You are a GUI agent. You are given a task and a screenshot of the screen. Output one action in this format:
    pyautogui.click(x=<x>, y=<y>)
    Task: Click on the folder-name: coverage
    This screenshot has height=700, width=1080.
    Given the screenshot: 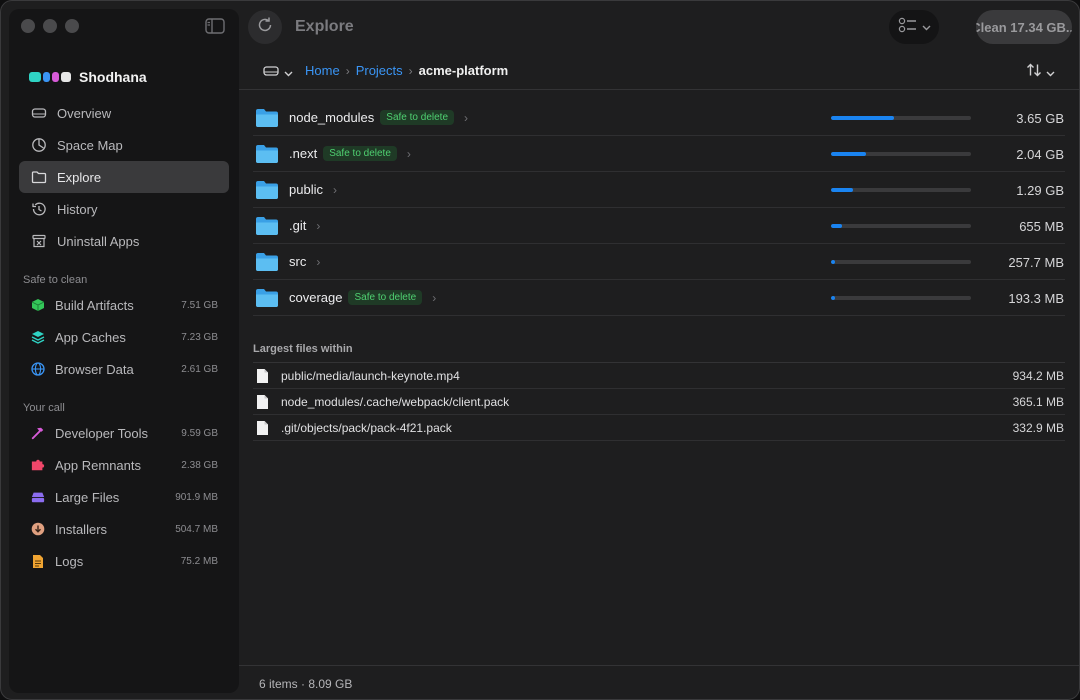 What is the action you would take?
    pyautogui.click(x=316, y=297)
    